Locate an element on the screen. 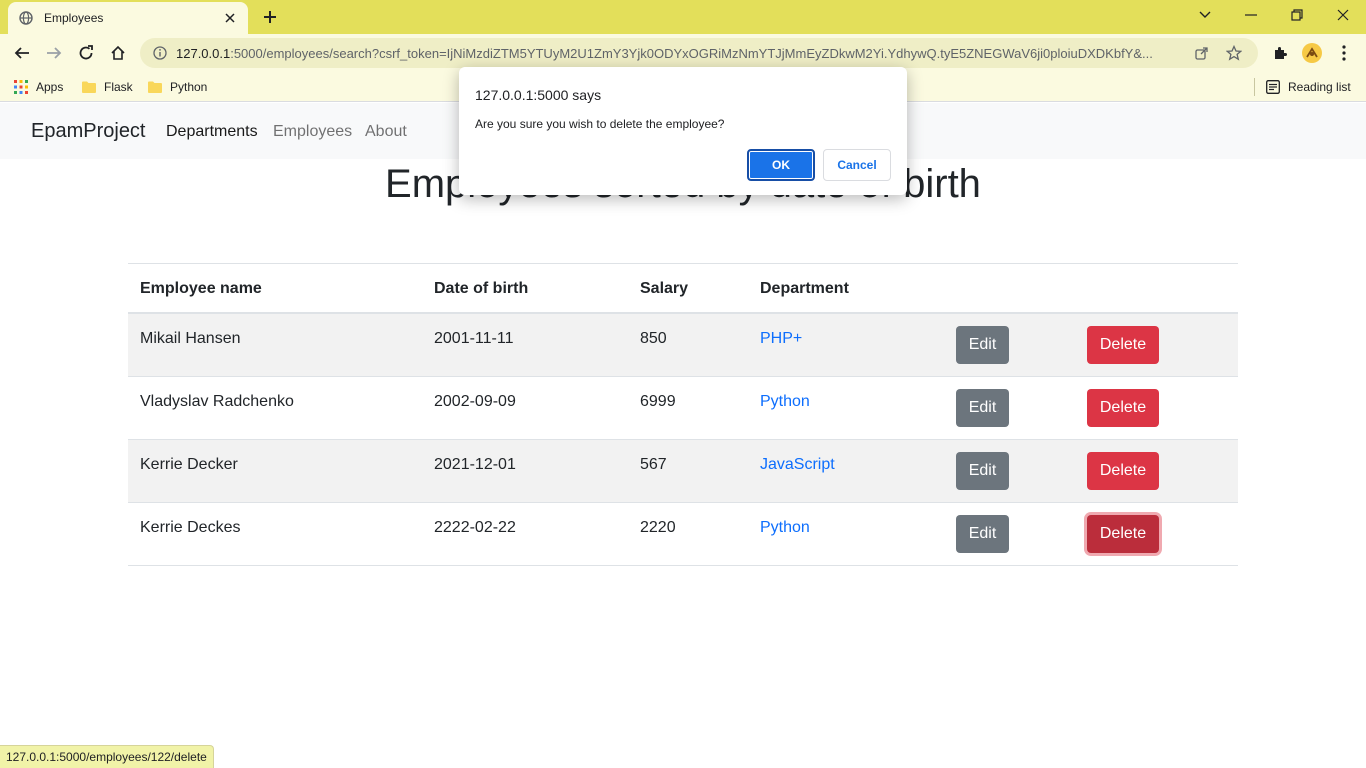 The image size is (1366, 768). column-header-salary: Salary is located at coordinates (664, 288).